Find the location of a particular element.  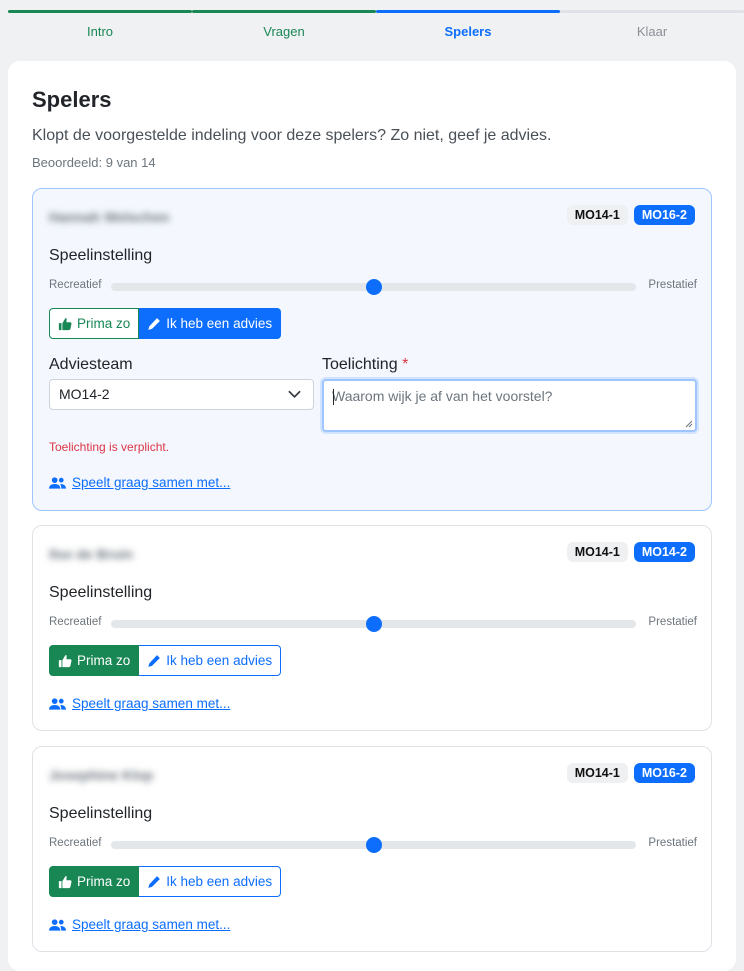

step-label: Klaar is located at coordinates (652, 31).